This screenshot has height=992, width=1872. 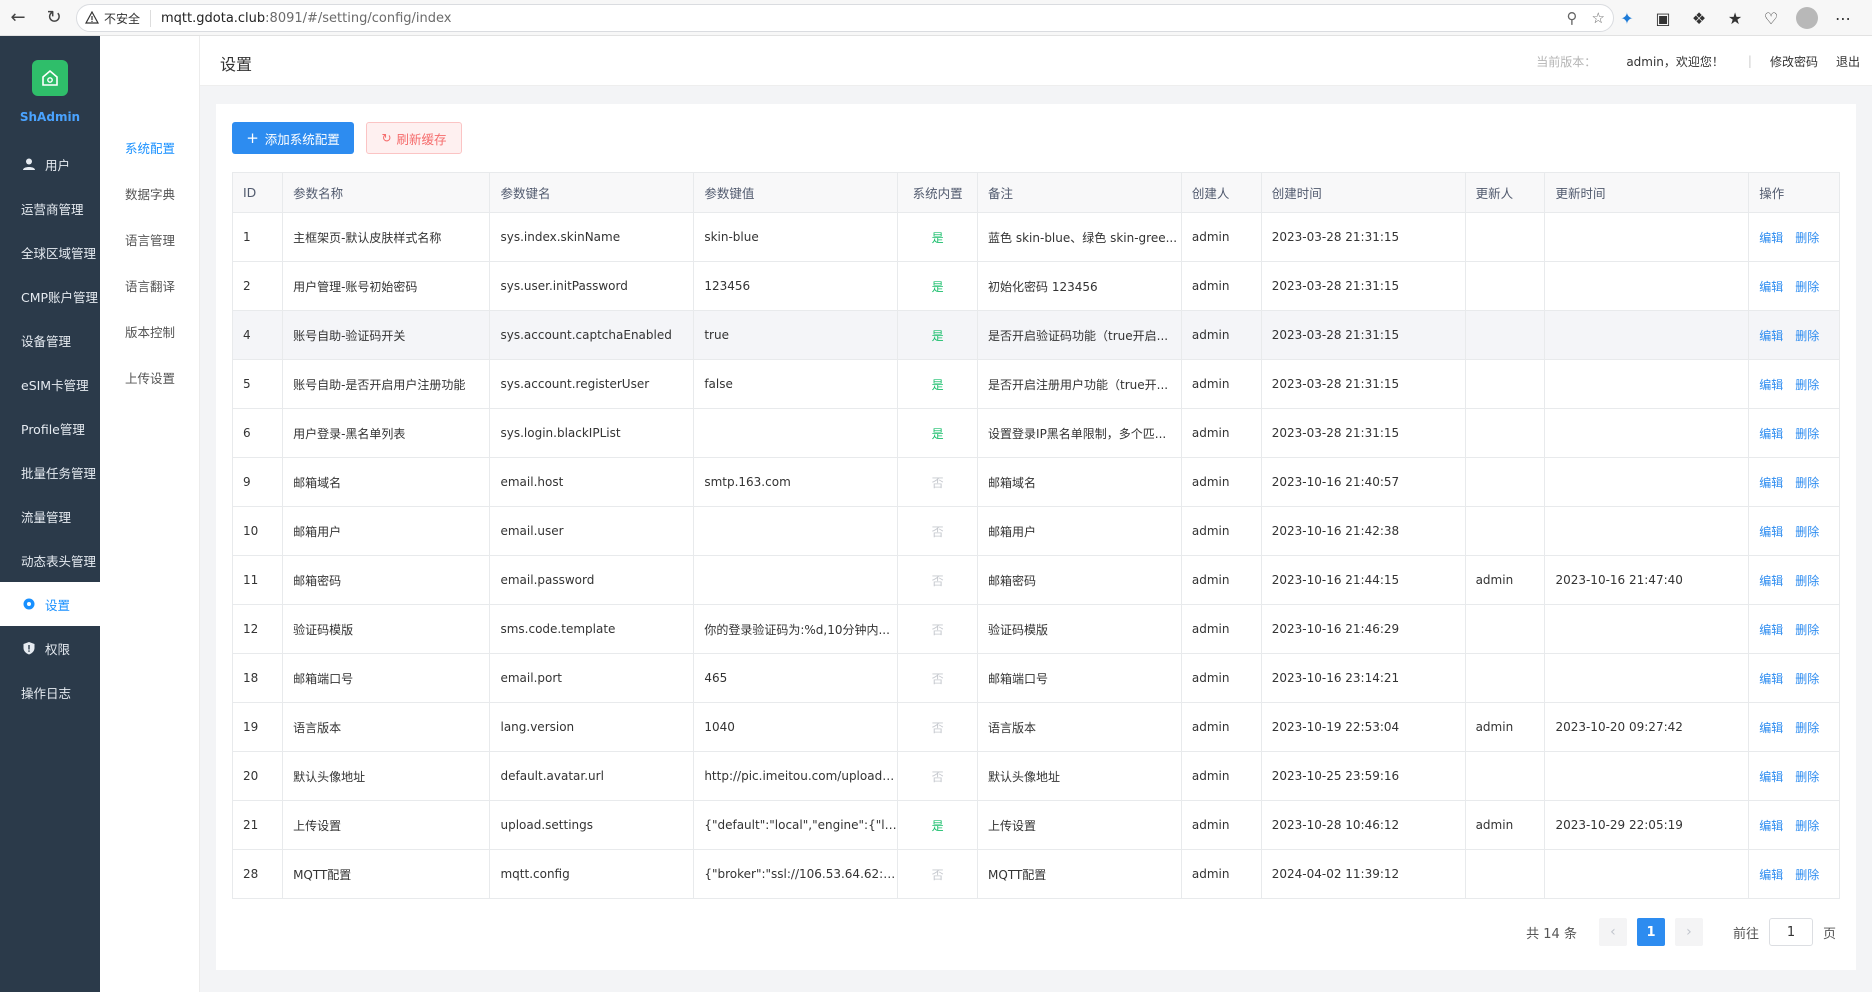 What do you see at coordinates (386, 335) in the screenshot?
I see `cell-name: 账号自助-验证码开关` at bounding box center [386, 335].